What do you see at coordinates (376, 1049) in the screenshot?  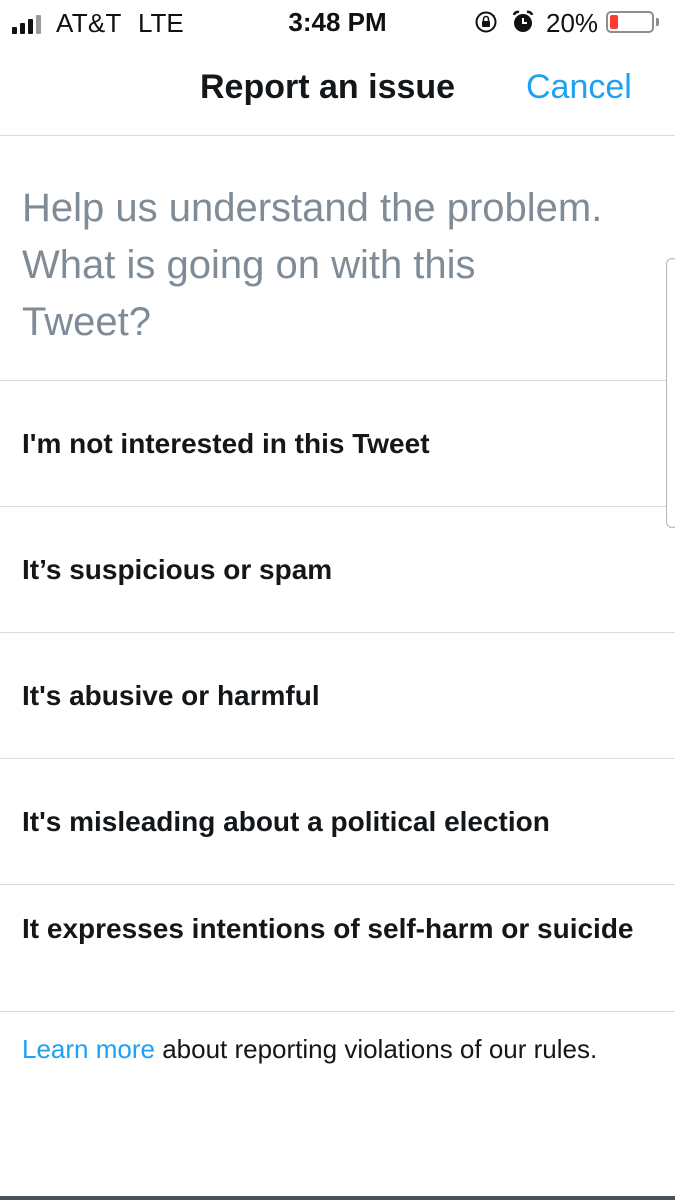 I see `footer-description: about reporting violations of our rules.` at bounding box center [376, 1049].